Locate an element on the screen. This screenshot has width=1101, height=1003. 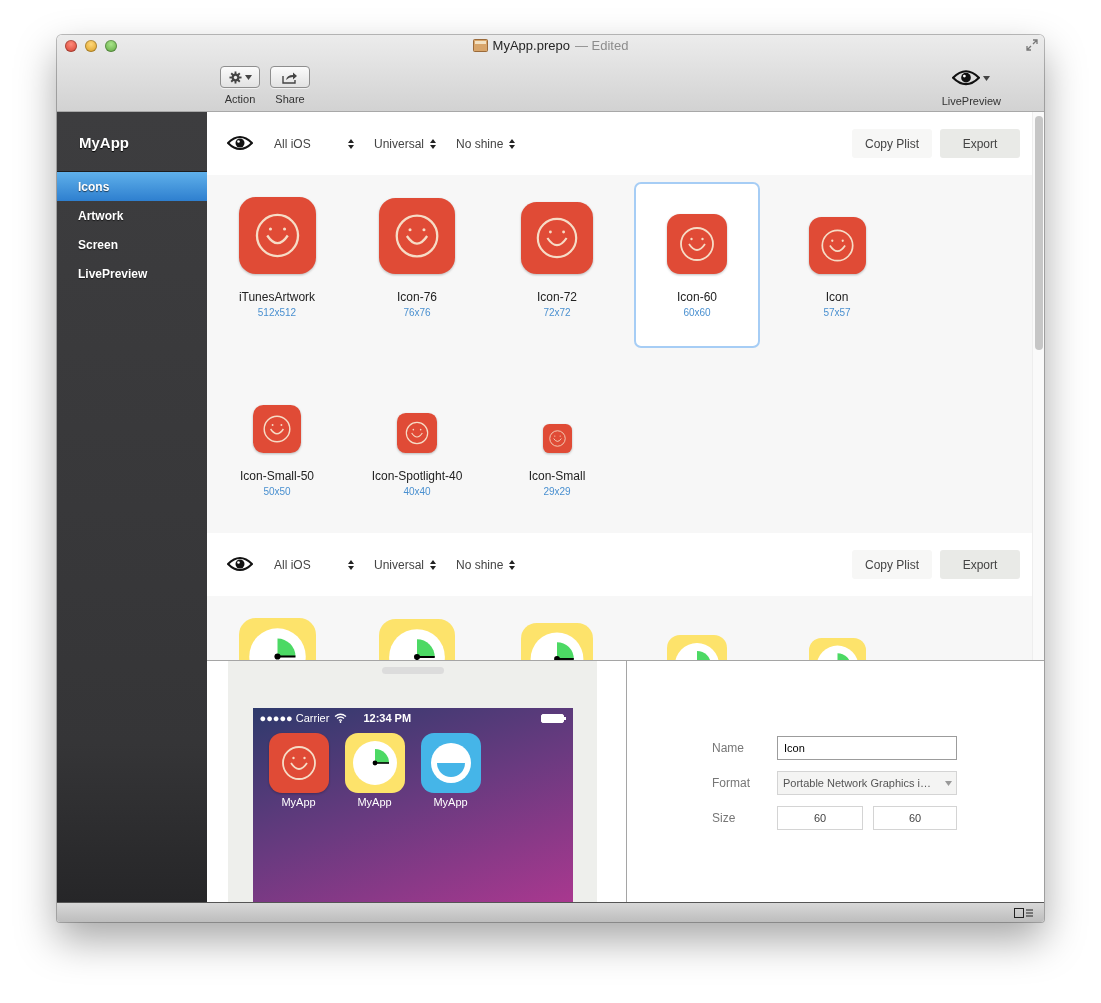
icon-tile: Icon-76 76x76 is located at coordinates (417, 265).